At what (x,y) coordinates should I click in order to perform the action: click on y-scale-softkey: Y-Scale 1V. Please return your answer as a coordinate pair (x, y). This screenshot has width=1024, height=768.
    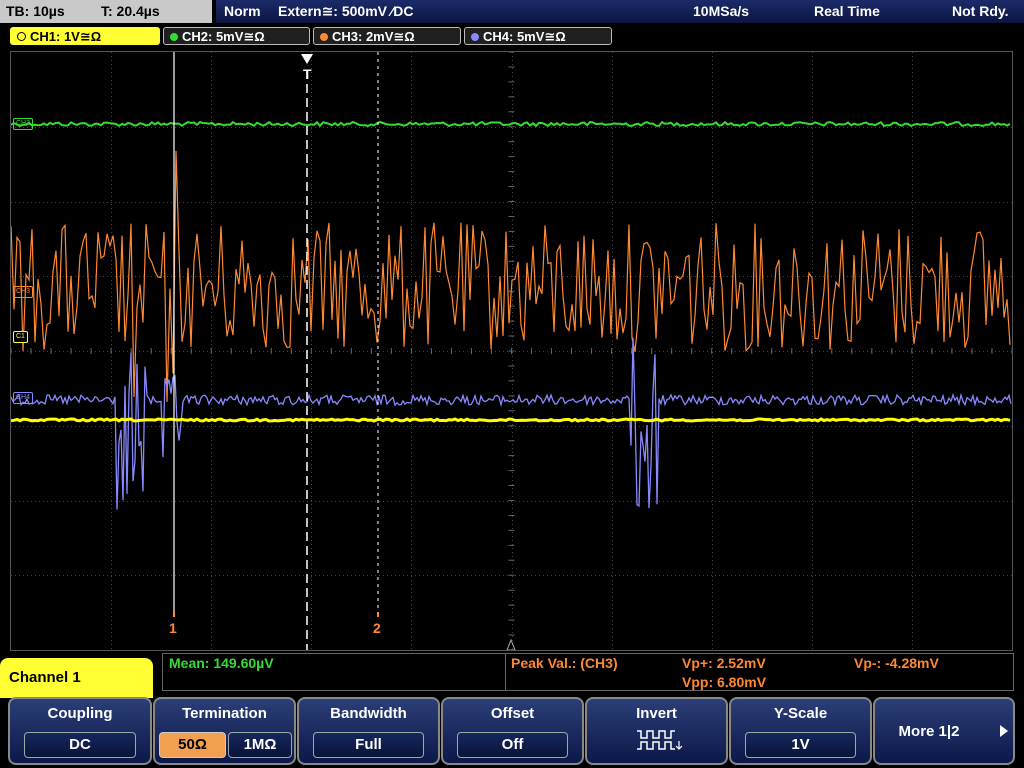
    Looking at the image, I should click on (800, 731).